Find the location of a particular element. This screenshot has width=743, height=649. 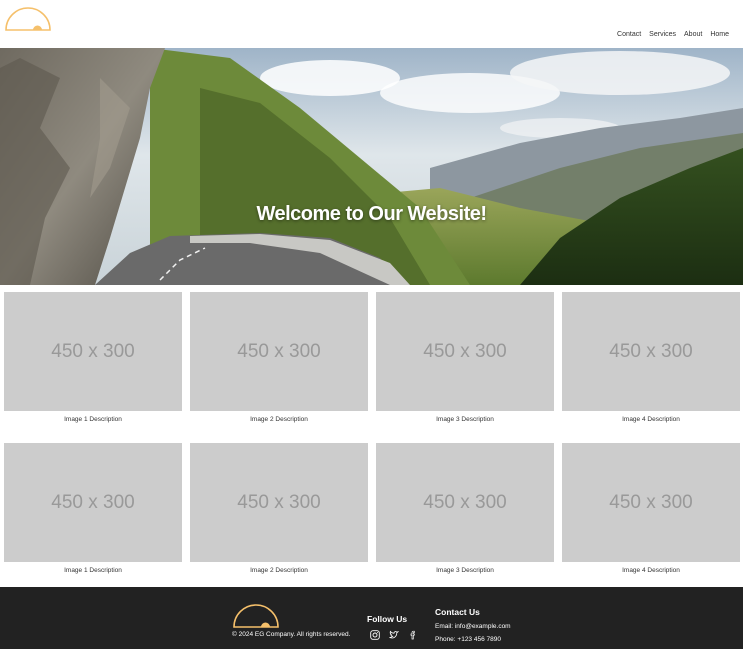

twitter-icon is located at coordinates (394, 633).